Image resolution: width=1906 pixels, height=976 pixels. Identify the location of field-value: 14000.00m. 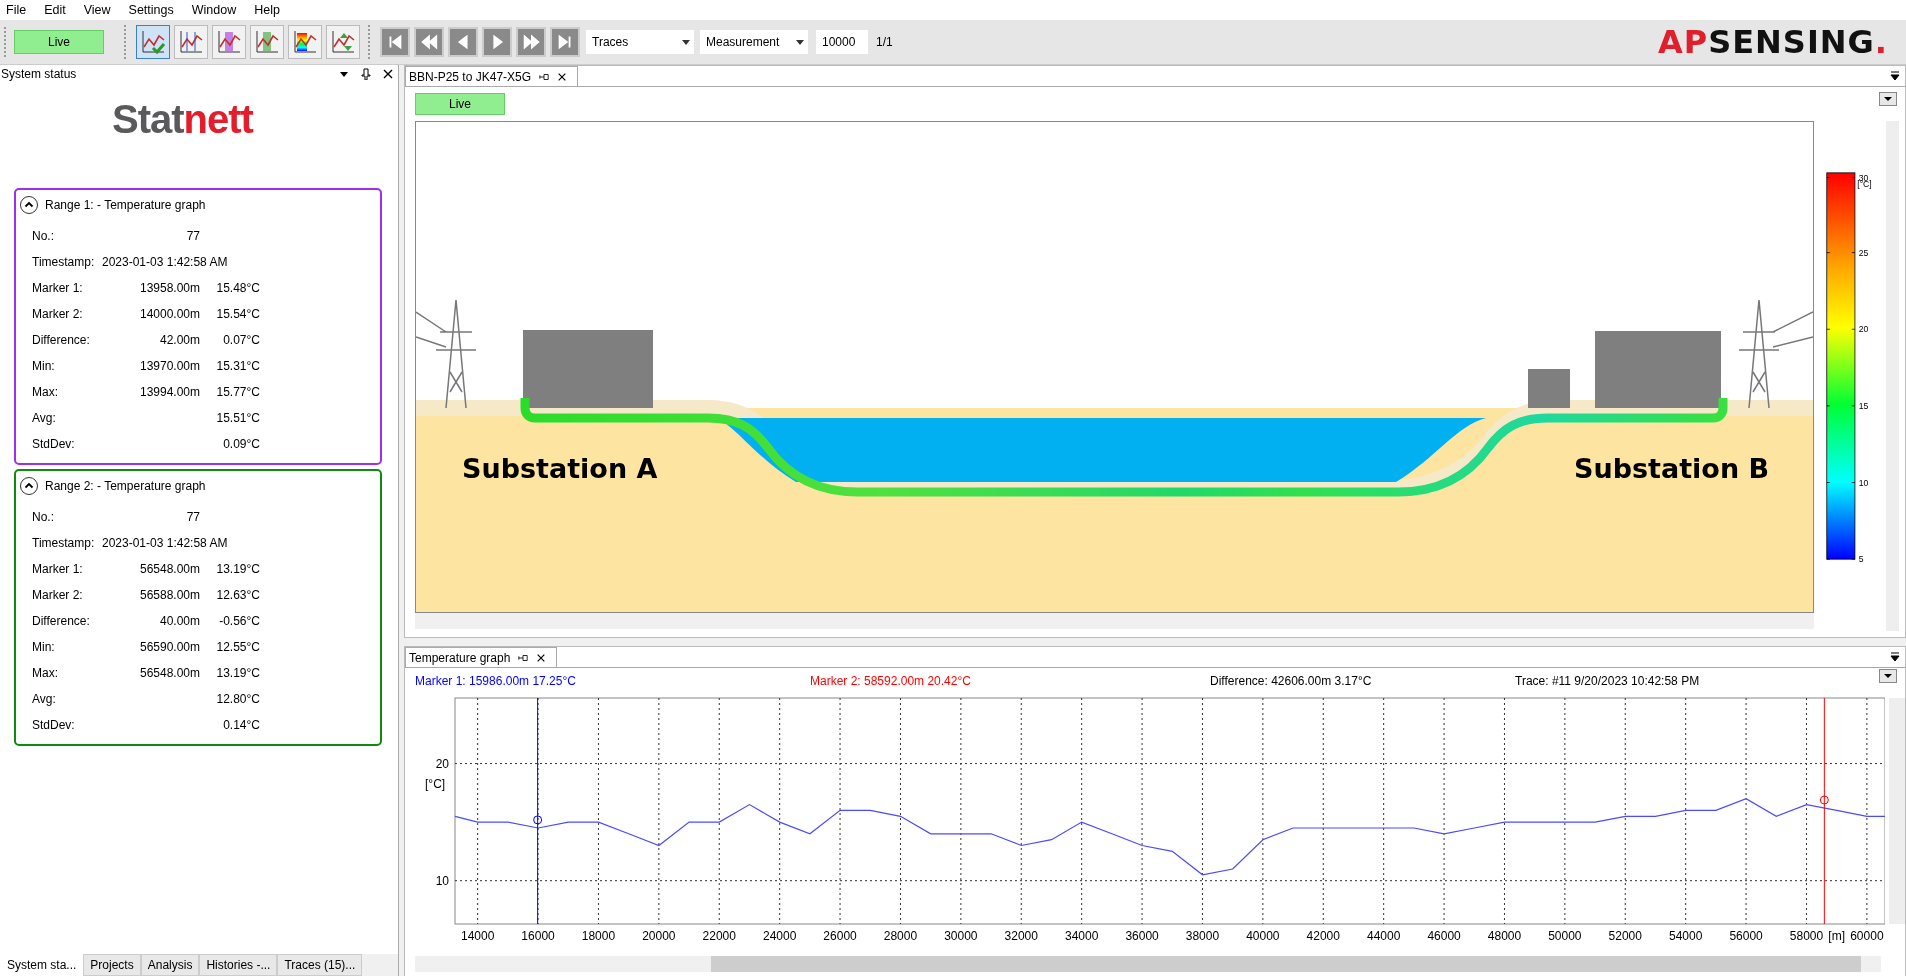
(169, 314).